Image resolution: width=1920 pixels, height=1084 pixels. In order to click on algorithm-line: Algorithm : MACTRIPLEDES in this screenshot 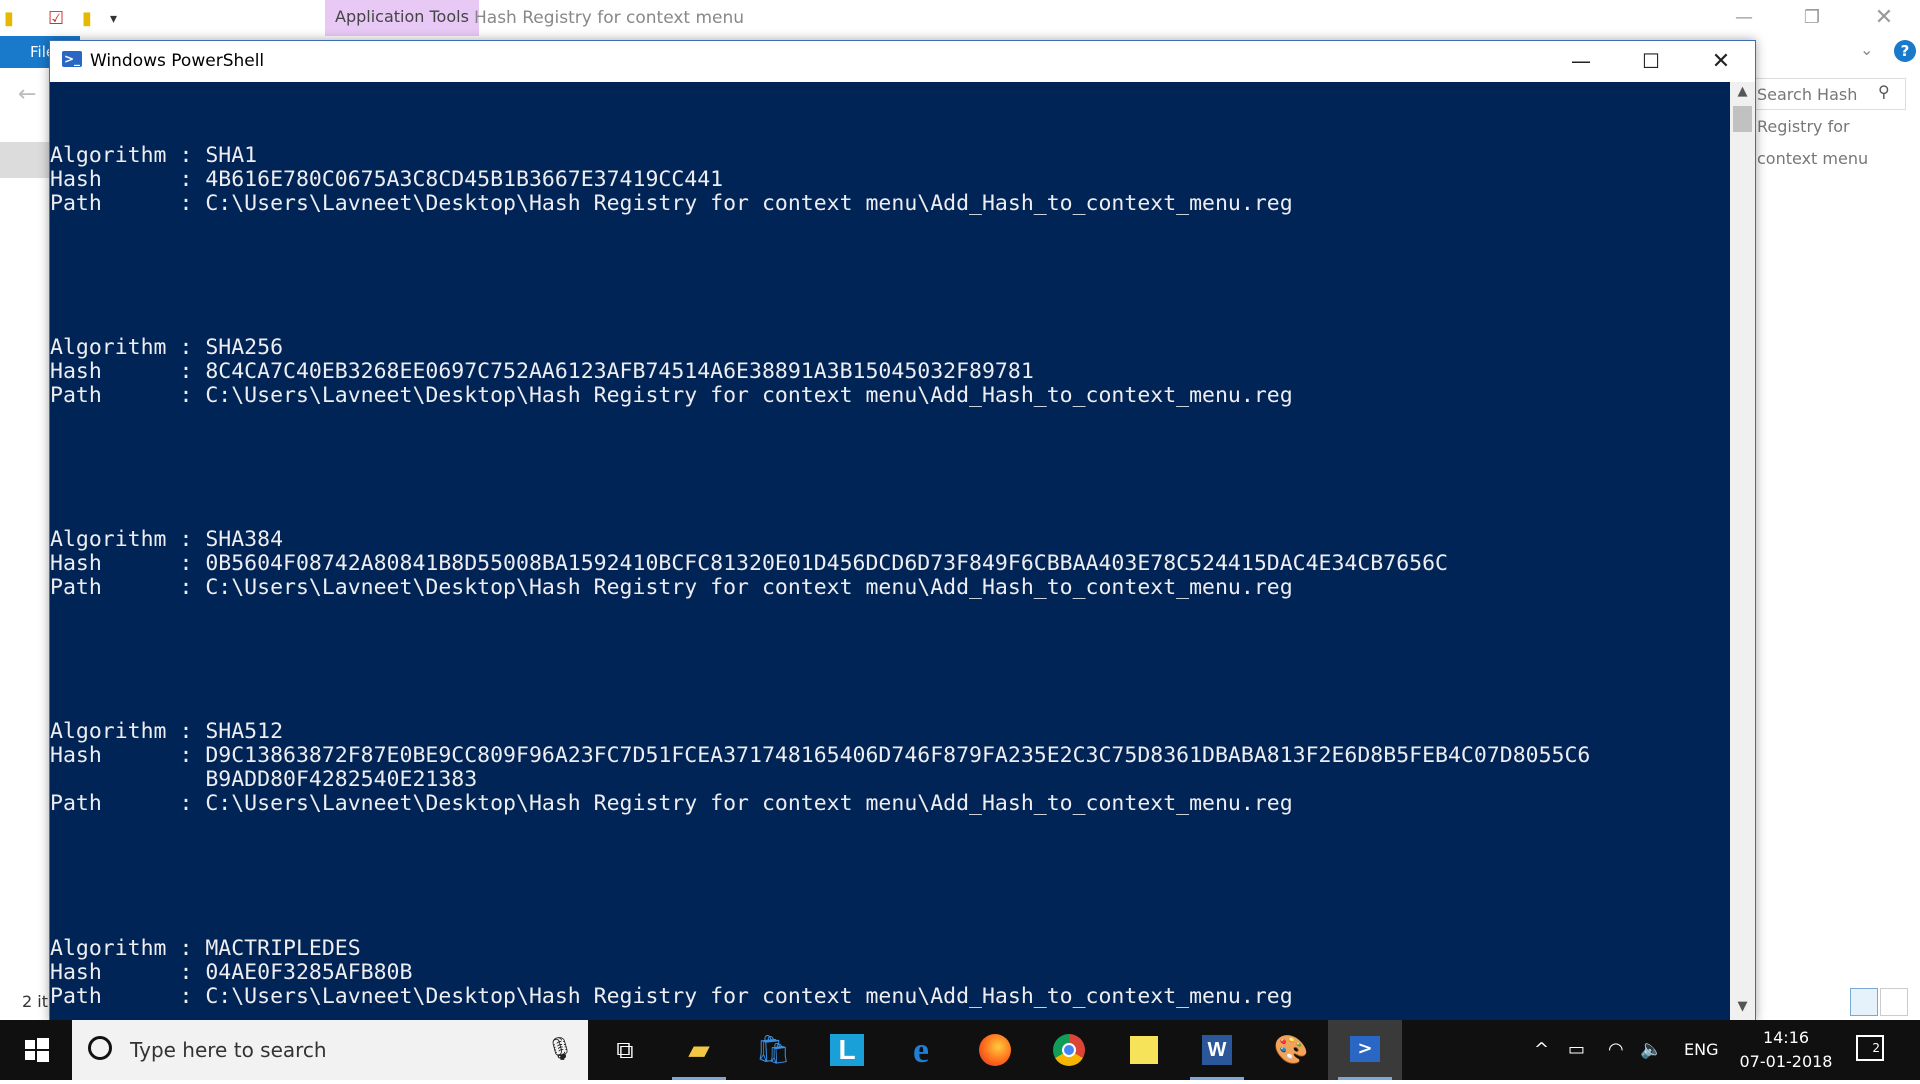, I will do `click(205, 948)`.